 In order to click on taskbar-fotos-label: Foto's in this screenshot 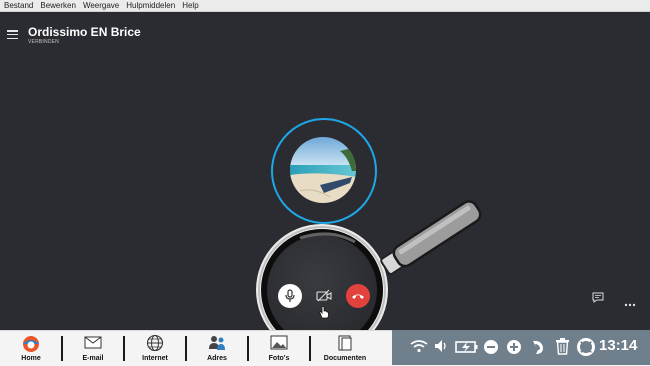, I will do `click(279, 358)`.